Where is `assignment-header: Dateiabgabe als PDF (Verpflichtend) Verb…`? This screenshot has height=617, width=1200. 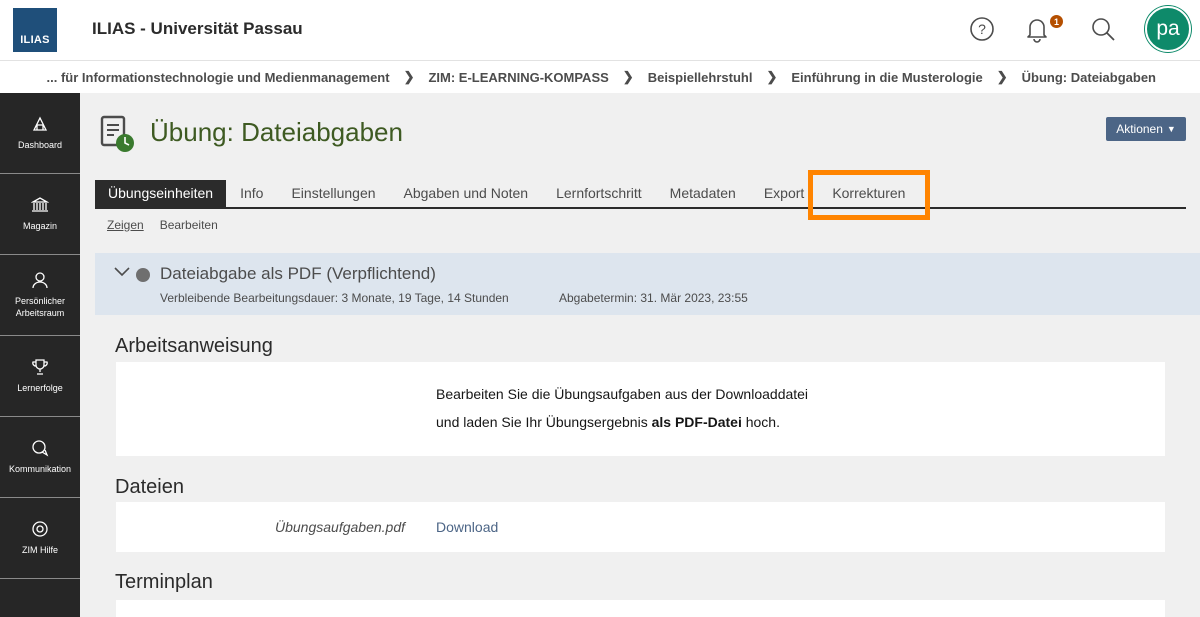
assignment-header: Dateiabgabe als PDF (Verpflichtend) Verb… is located at coordinates (647, 284).